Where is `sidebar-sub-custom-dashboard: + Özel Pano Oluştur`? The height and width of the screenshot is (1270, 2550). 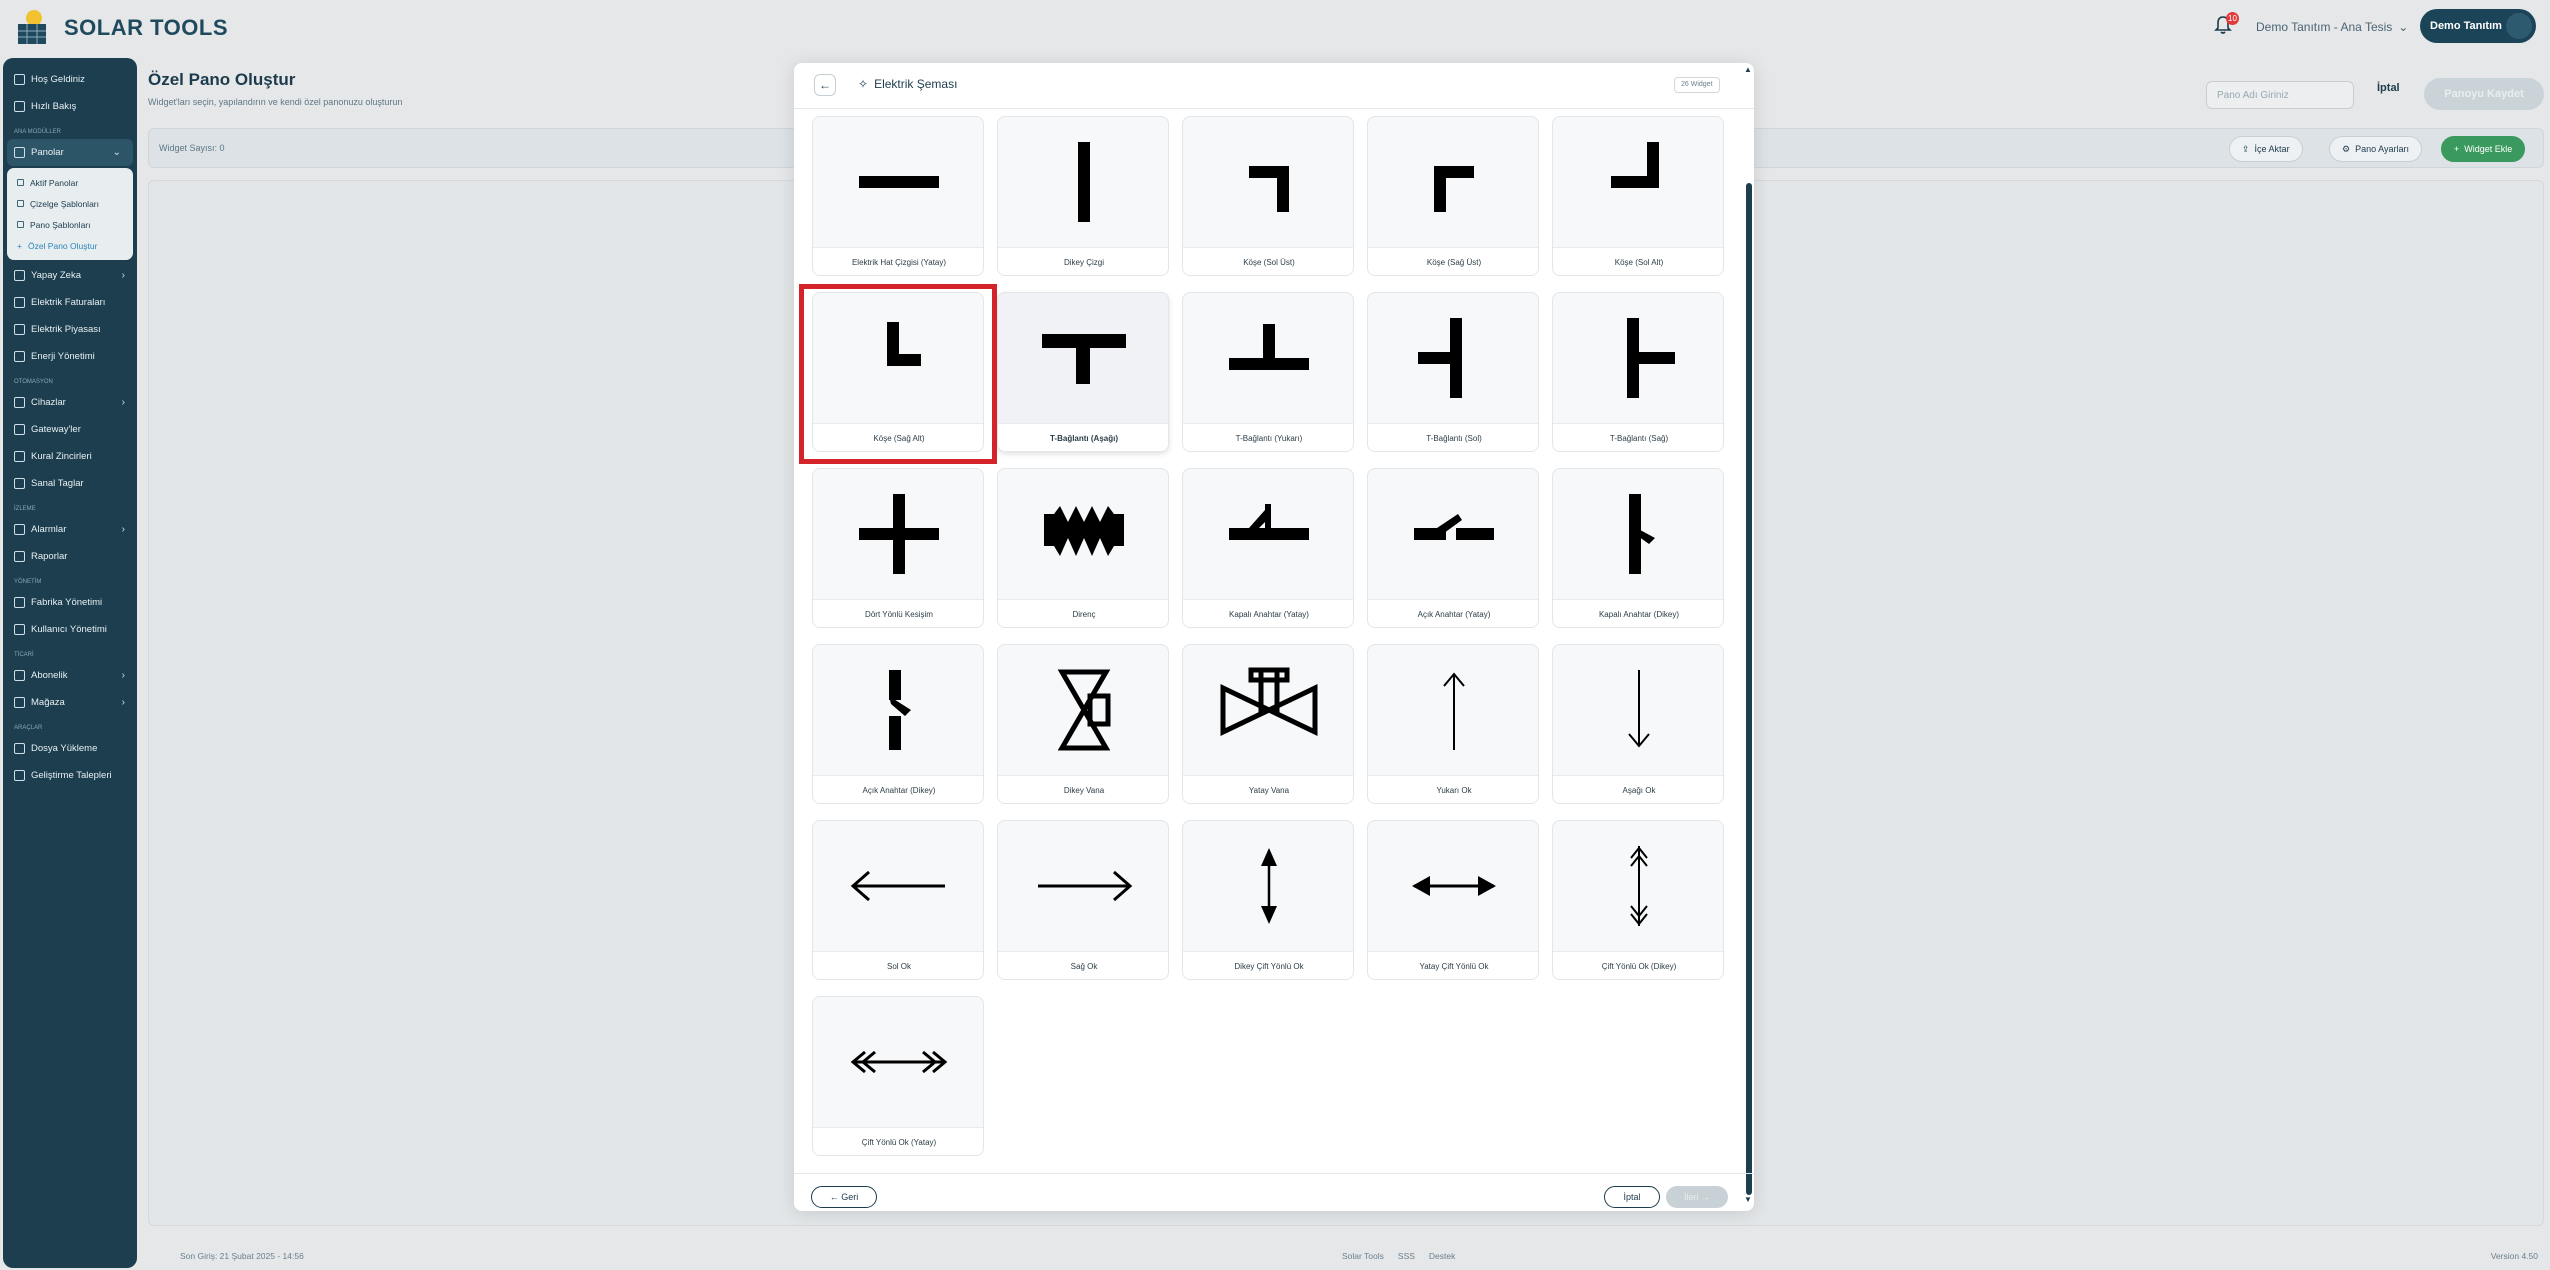 sidebar-sub-custom-dashboard: + Özel Pano Oluştur is located at coordinates (70, 245).